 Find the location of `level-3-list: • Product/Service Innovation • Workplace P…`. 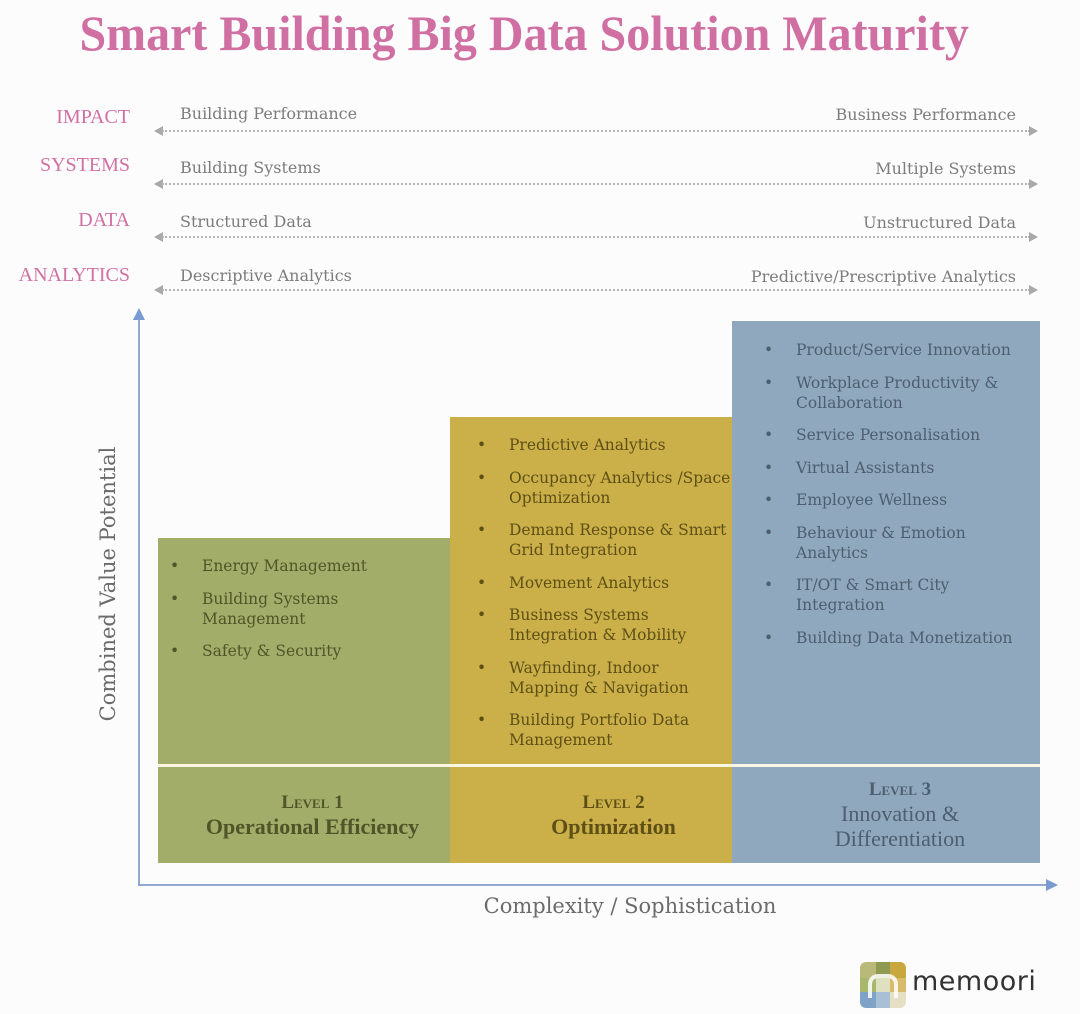

level-3-list: • Product/Service Innovation • Workplace P… is located at coordinates (896, 500).